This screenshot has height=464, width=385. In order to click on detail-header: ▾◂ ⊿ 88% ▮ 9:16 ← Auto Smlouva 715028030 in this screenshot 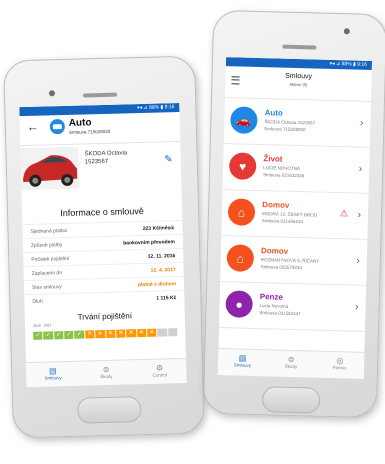, I will do `click(100, 124)`.